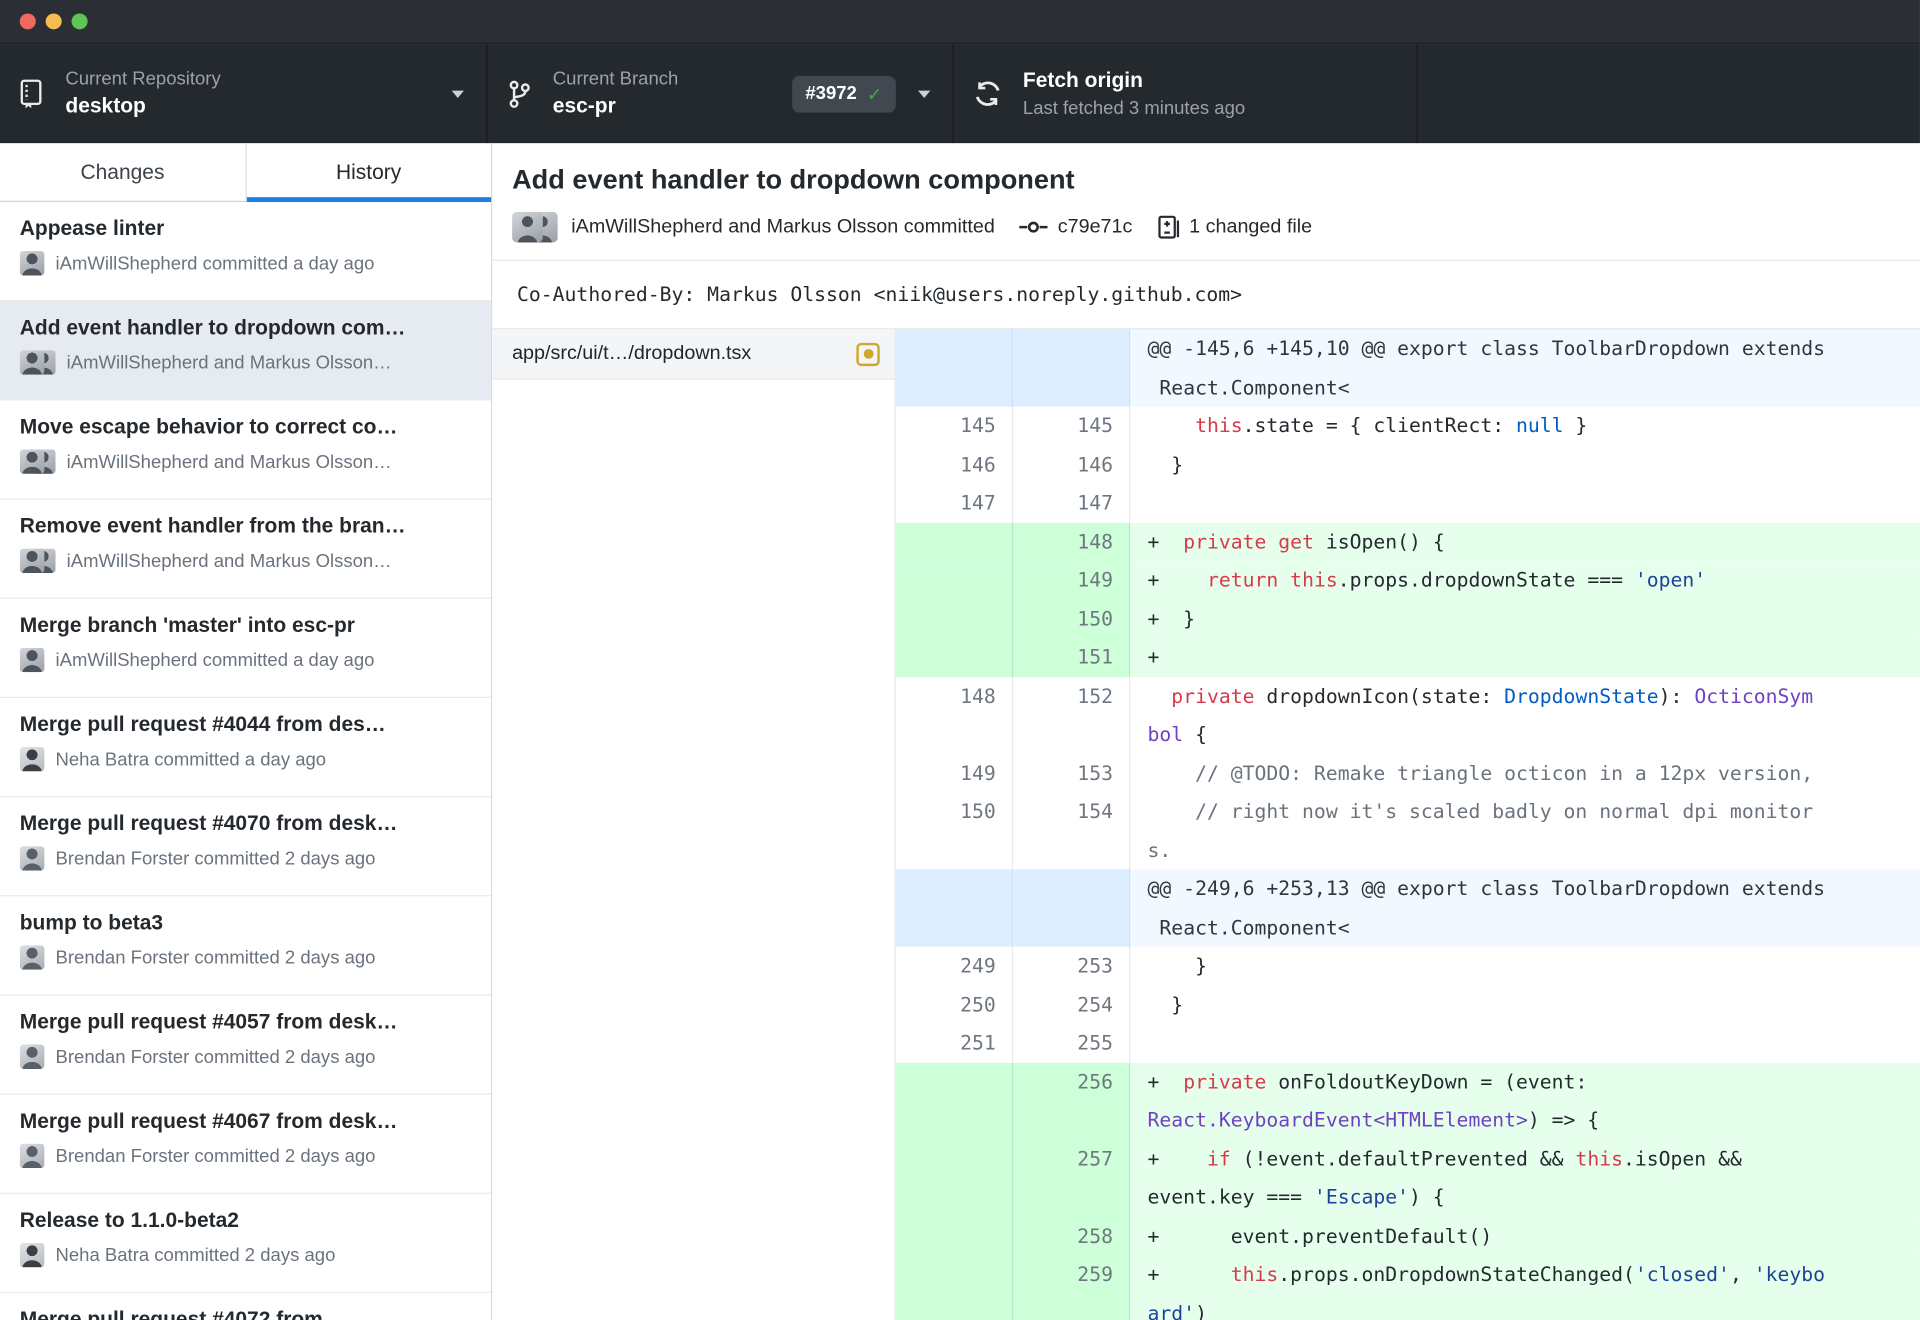  Describe the element at coordinates (1033, 227) in the screenshot. I see `git-commit-icon` at that location.